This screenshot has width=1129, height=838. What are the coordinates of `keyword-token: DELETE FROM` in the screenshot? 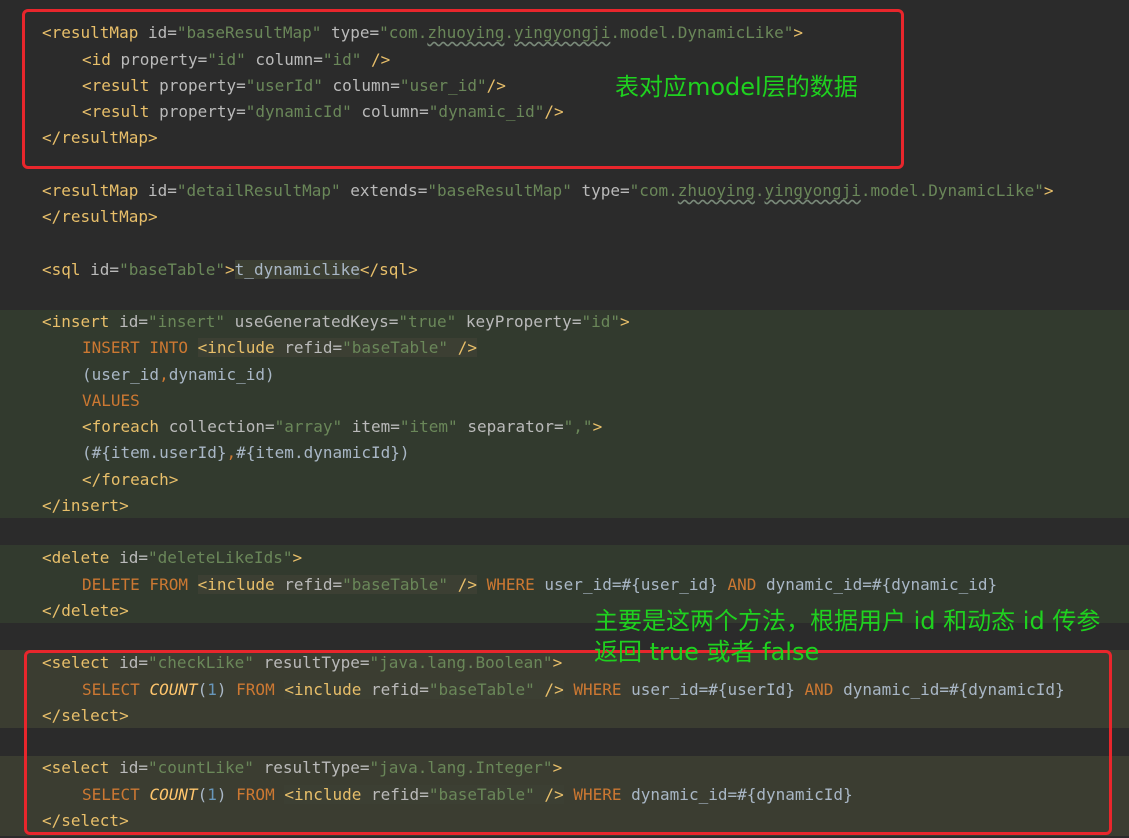 It's located at (140, 584).